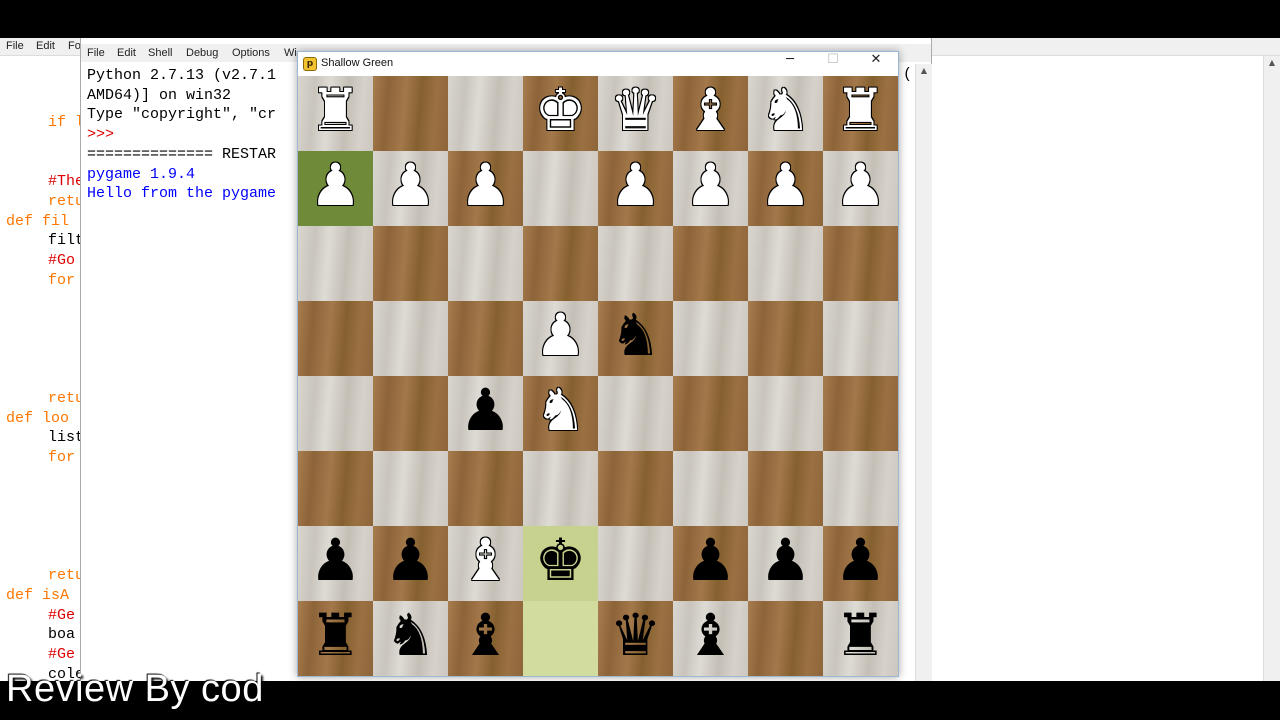 The image size is (1280, 720). What do you see at coordinates (485, 113) in the screenshot?
I see `board-square-c1` at bounding box center [485, 113].